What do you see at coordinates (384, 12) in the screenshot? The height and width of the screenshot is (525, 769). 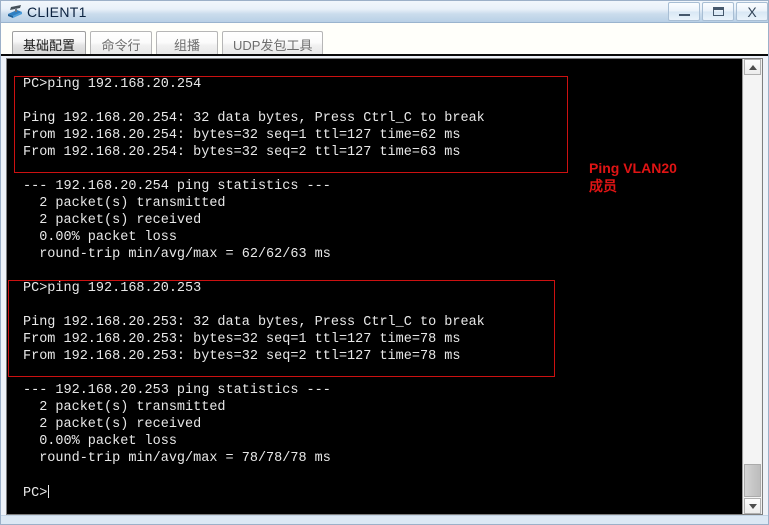 I see `window-titlebar: CLIENT1 X` at bounding box center [384, 12].